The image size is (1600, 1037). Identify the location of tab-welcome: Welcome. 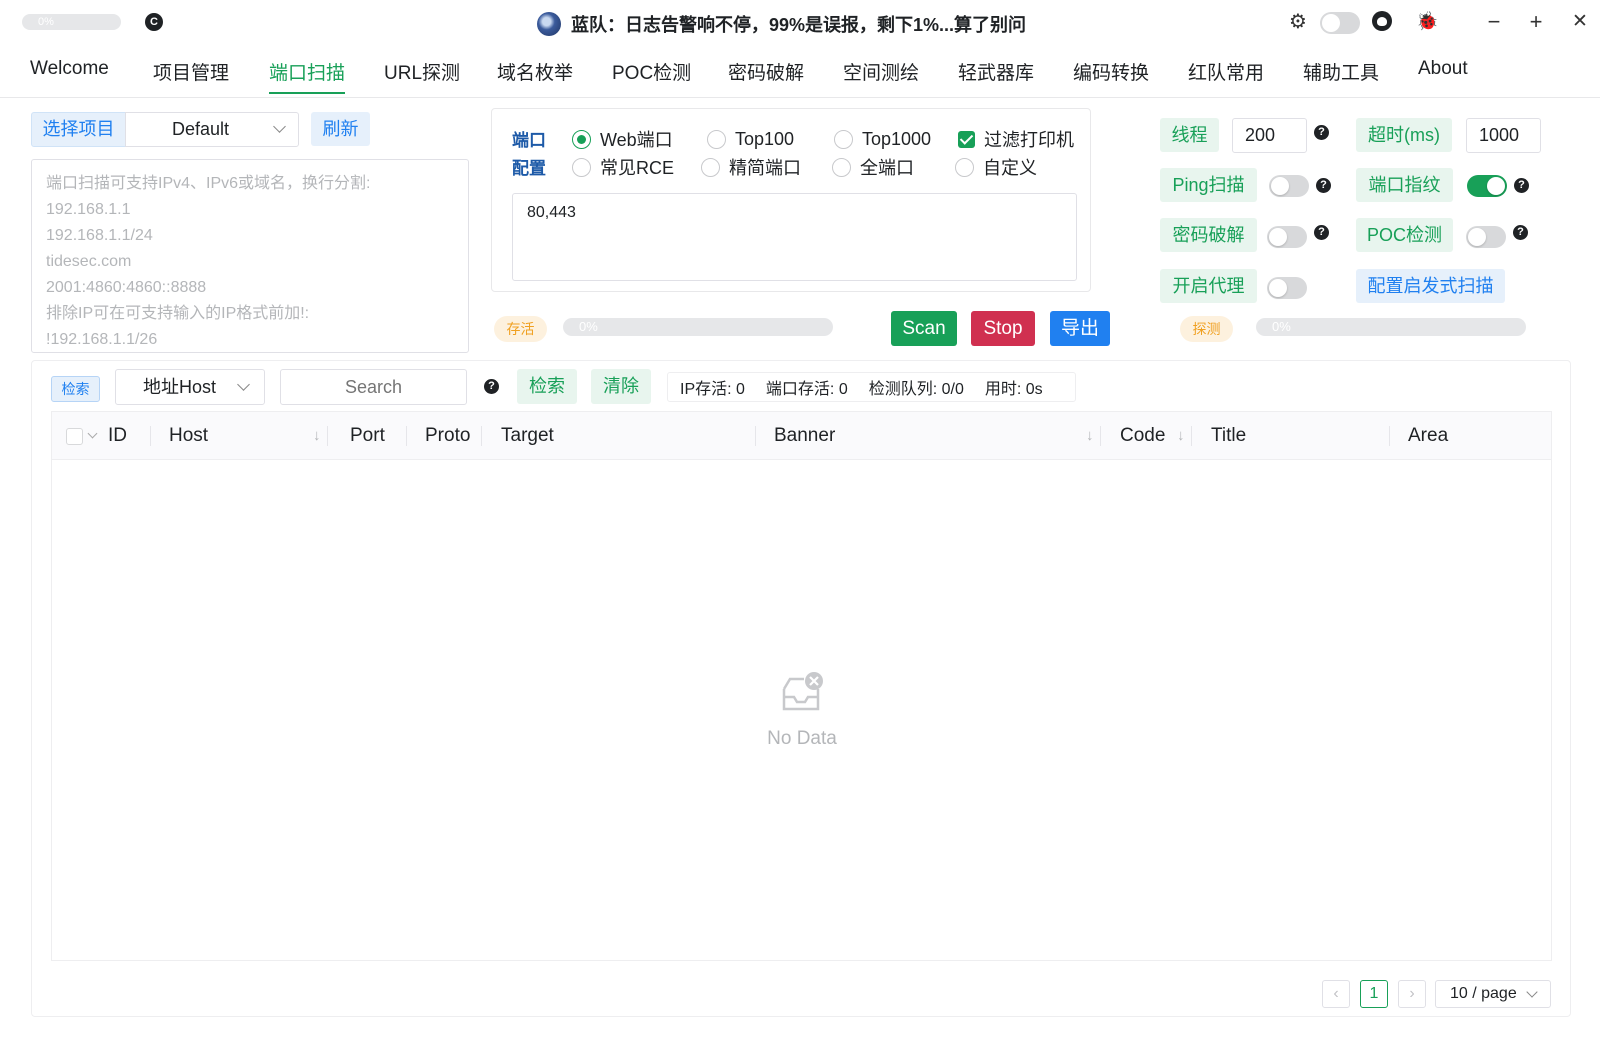
(69, 76).